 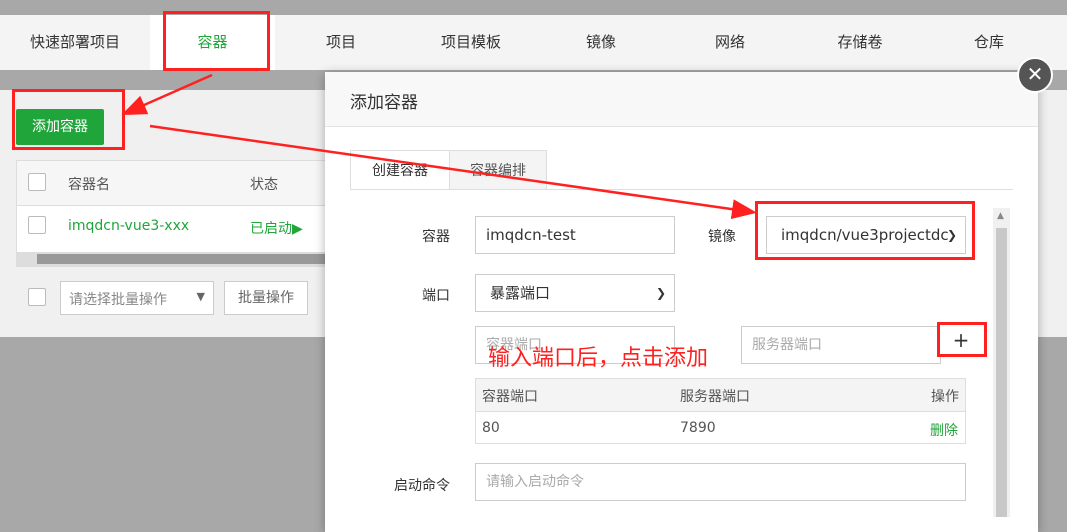 What do you see at coordinates (453, 172) in the screenshot?
I see `arrow-to-image-select` at bounding box center [453, 172].